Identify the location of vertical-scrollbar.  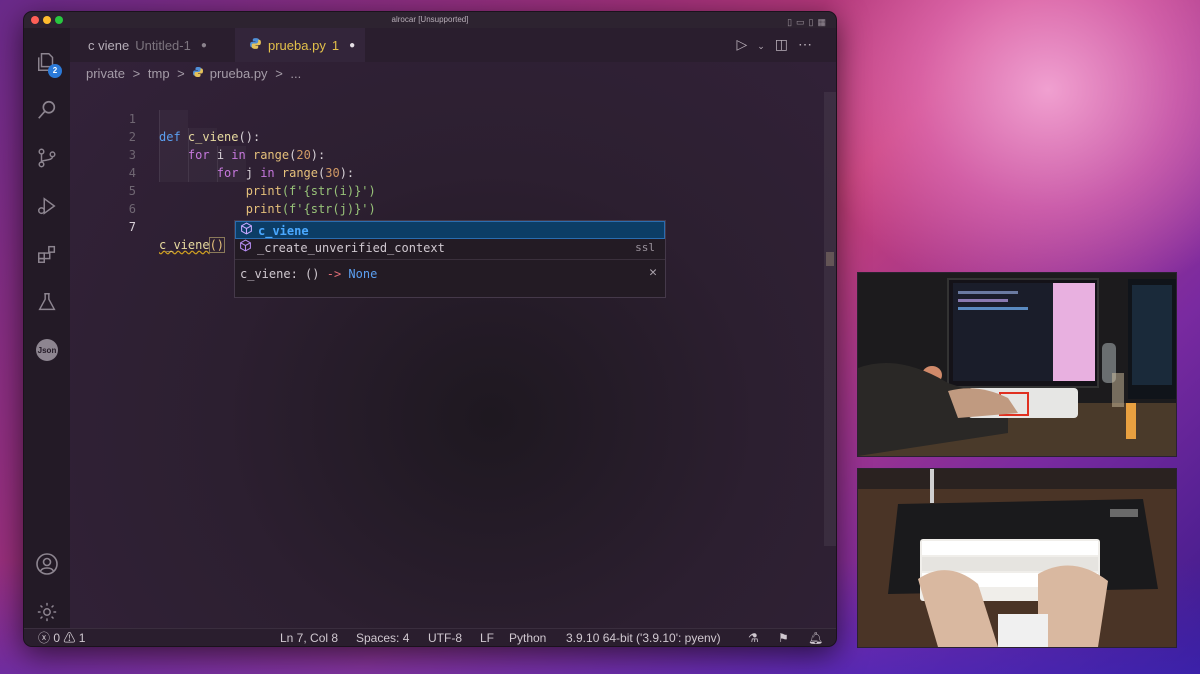
(830, 319).